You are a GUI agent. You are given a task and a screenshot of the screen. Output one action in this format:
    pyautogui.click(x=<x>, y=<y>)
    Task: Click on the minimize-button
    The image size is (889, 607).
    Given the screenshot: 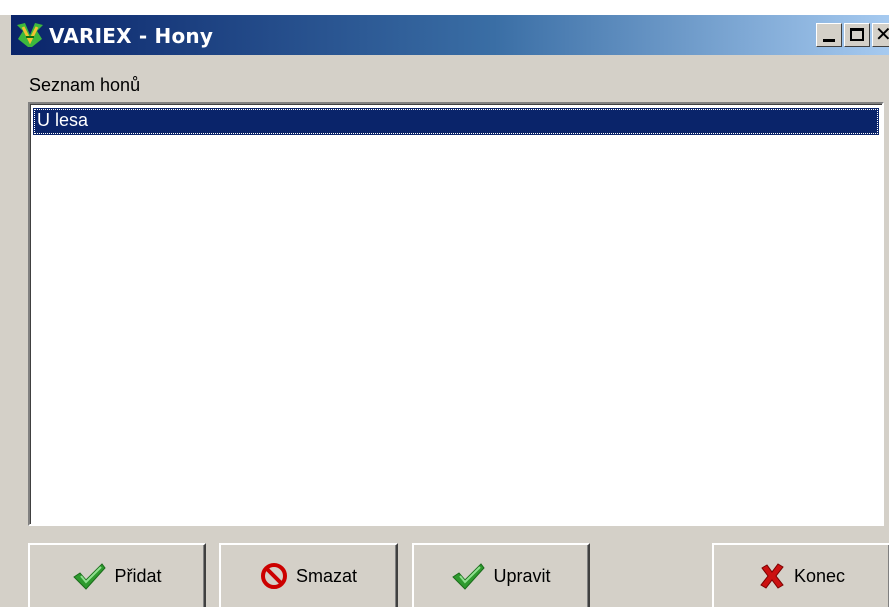 What is the action you would take?
    pyautogui.click(x=829, y=35)
    